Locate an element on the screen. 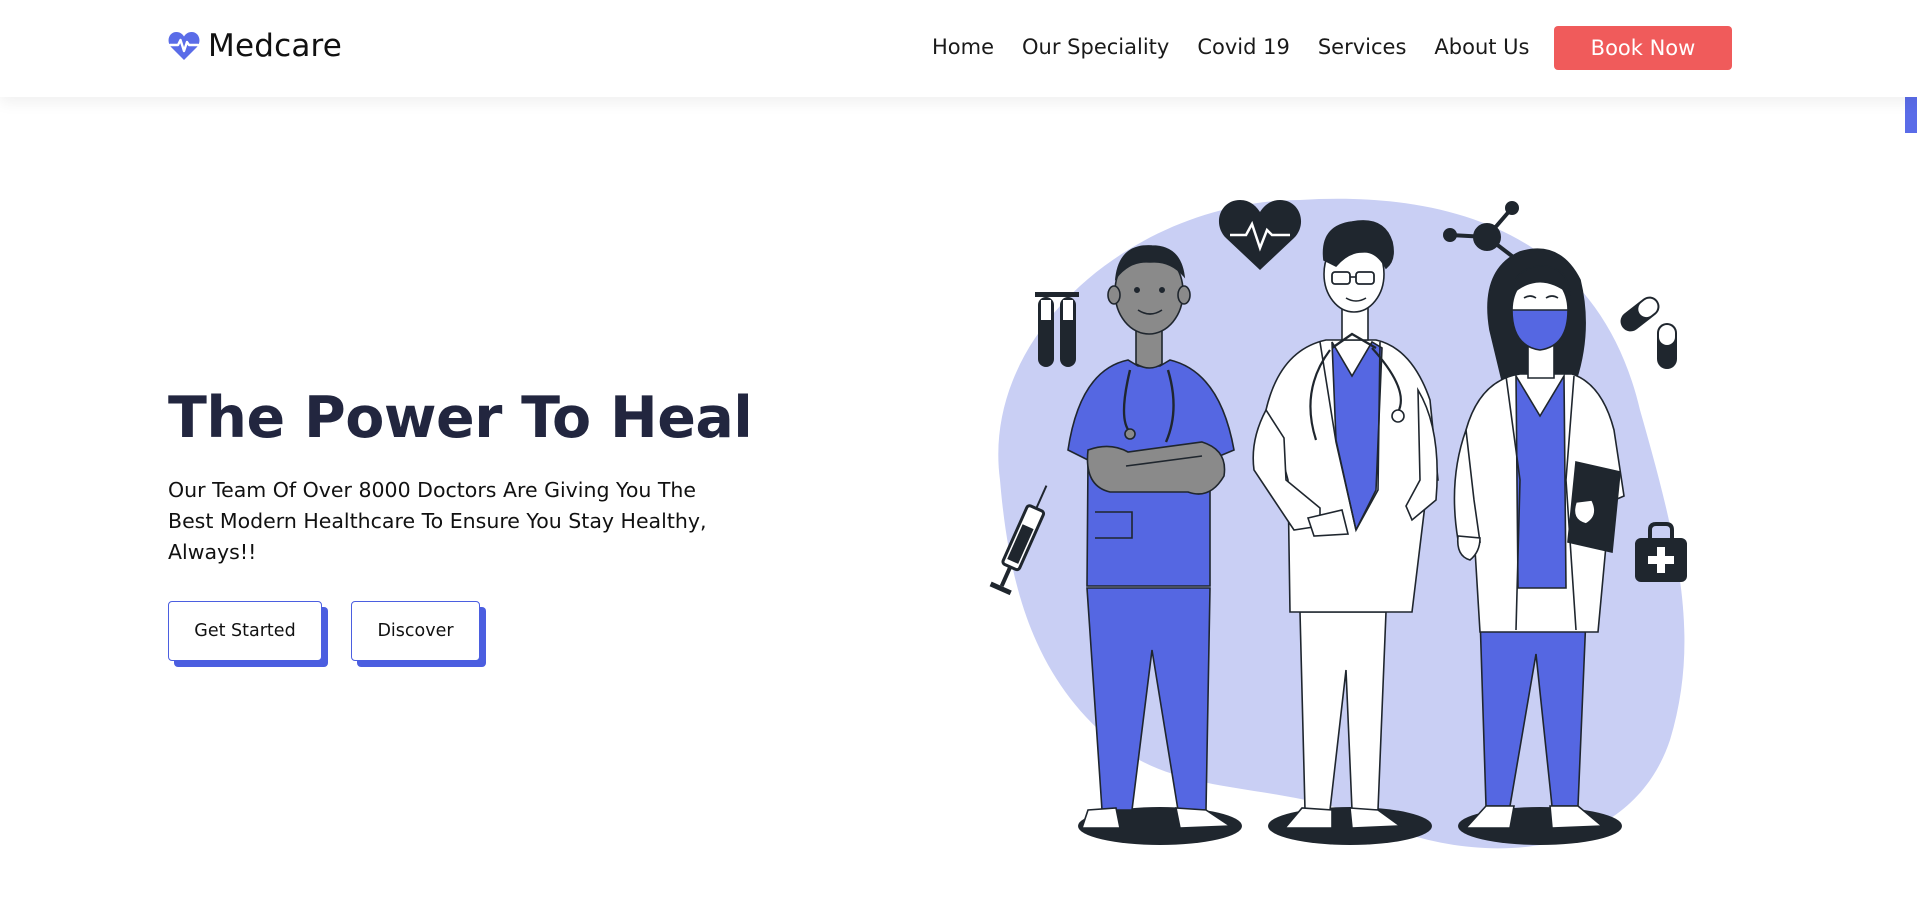  pills-icon is located at coordinates (1648, 332).